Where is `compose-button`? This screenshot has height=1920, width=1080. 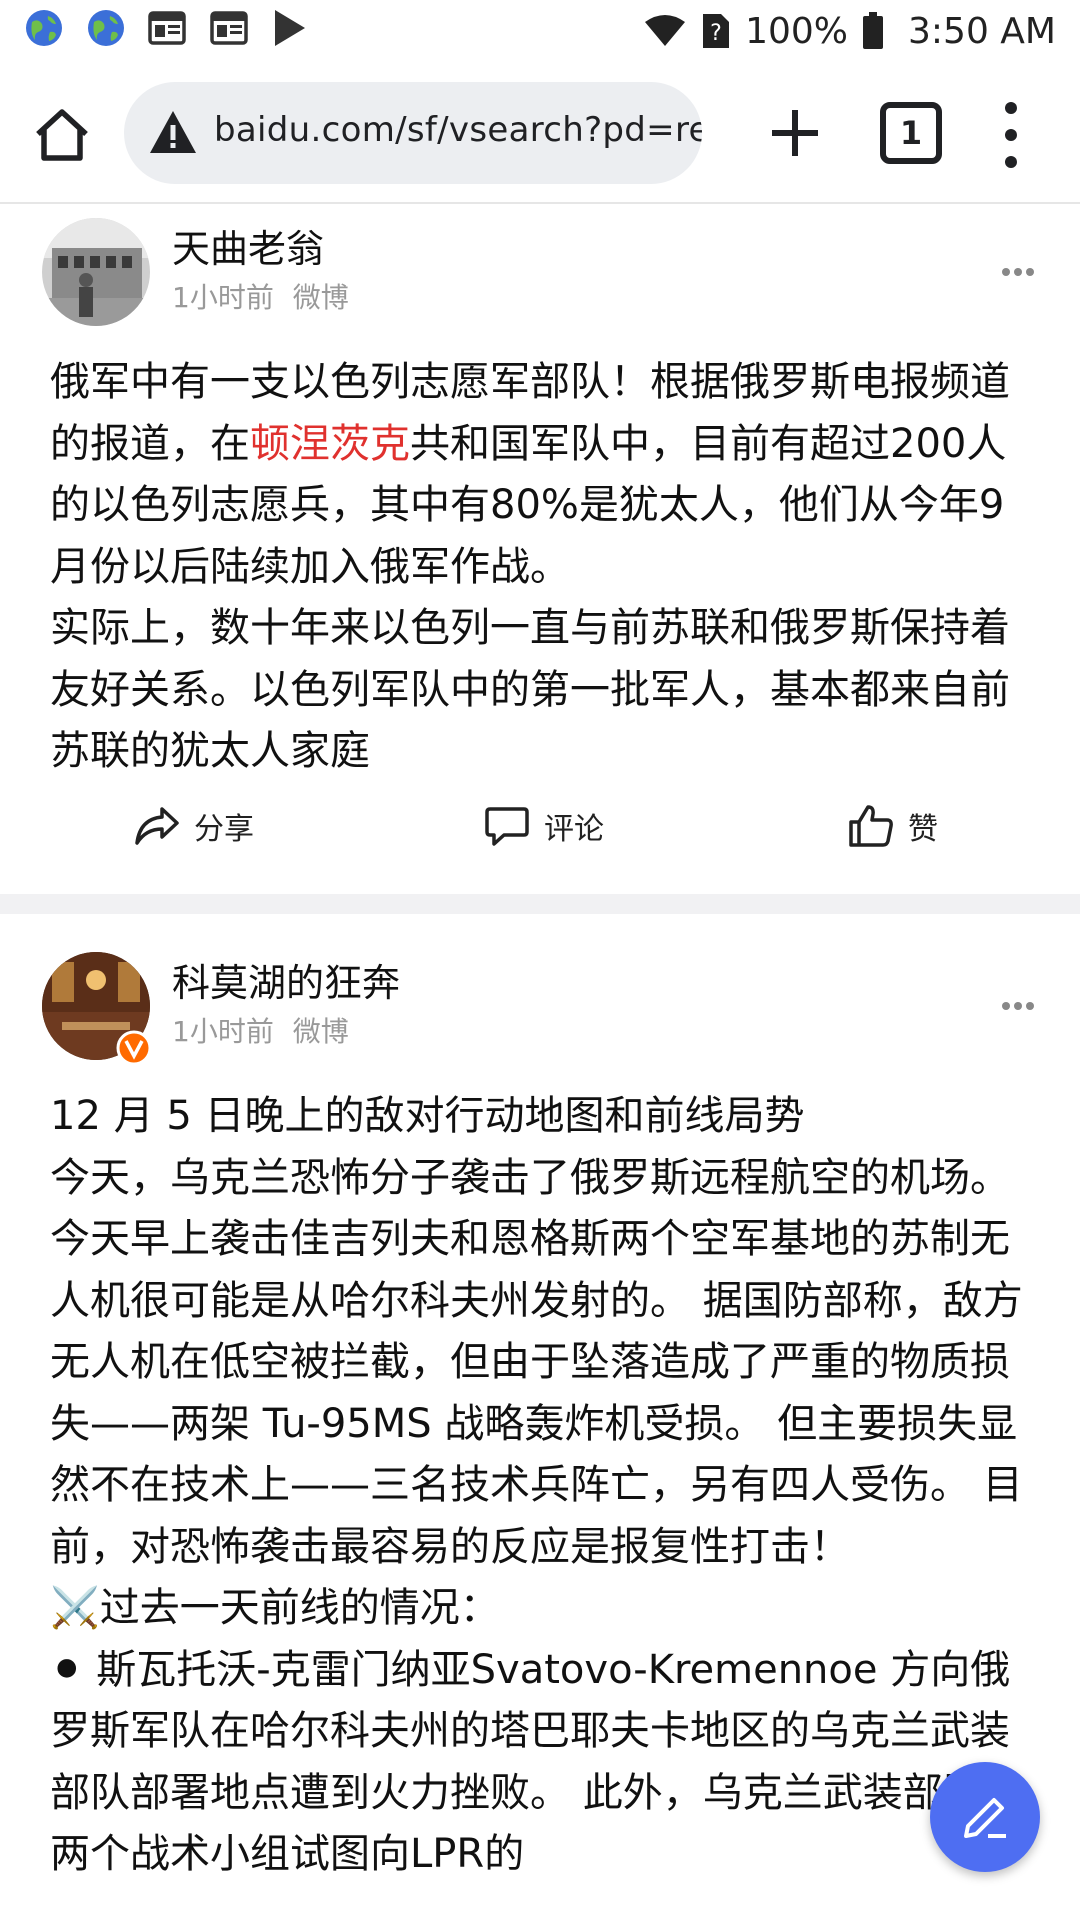 compose-button is located at coordinates (985, 1817).